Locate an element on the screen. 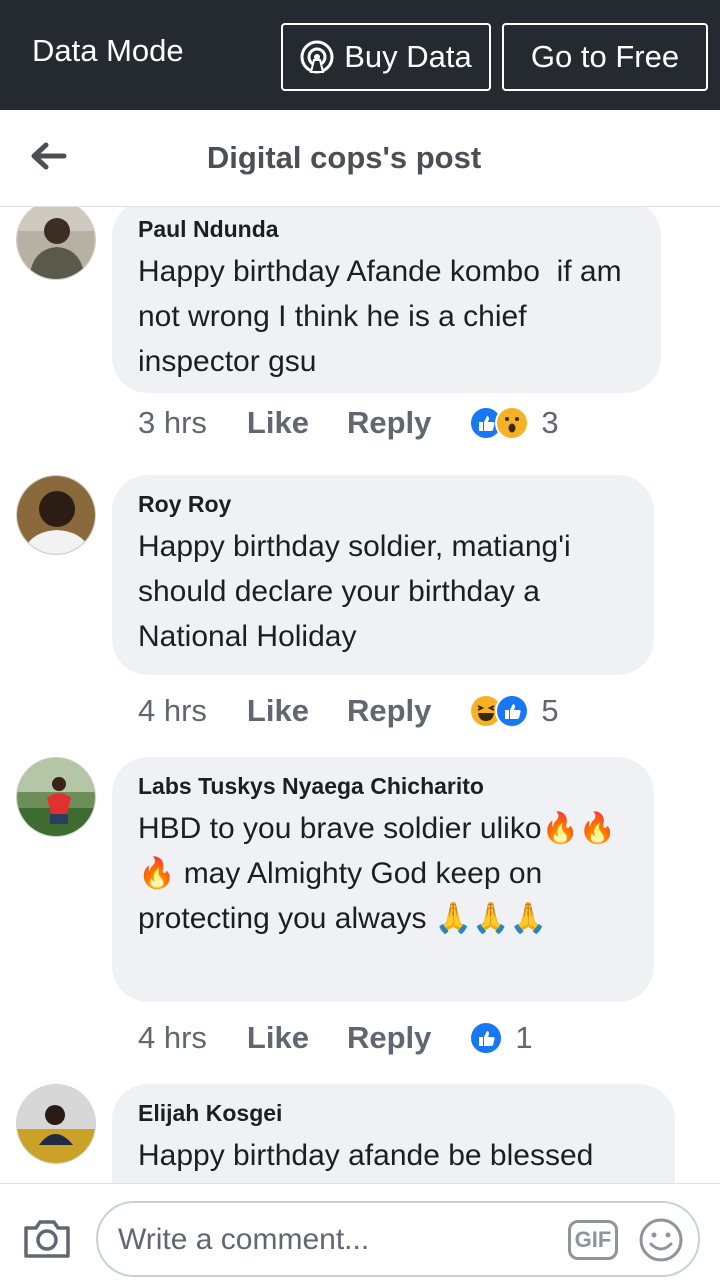 This screenshot has height=1288, width=720. comment-composer: Write a comment... GIF is located at coordinates (360, 1235).